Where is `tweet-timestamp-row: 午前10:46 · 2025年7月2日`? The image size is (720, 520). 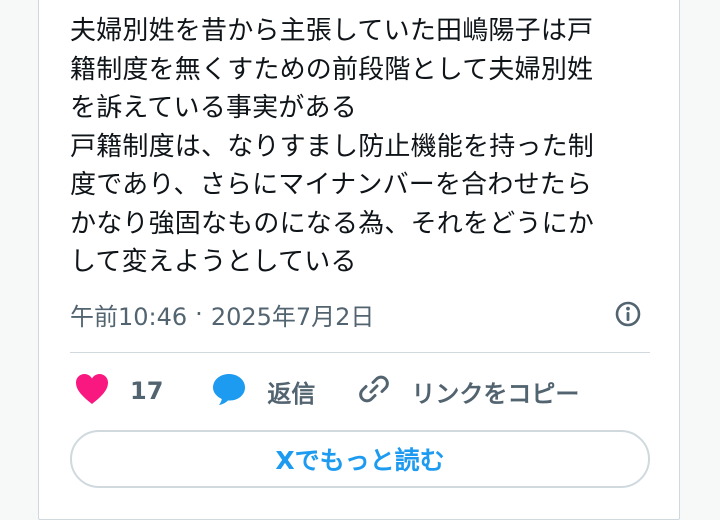
tweet-timestamp-row: 午前10:46 · 2025年7月2日 is located at coordinates (360, 314).